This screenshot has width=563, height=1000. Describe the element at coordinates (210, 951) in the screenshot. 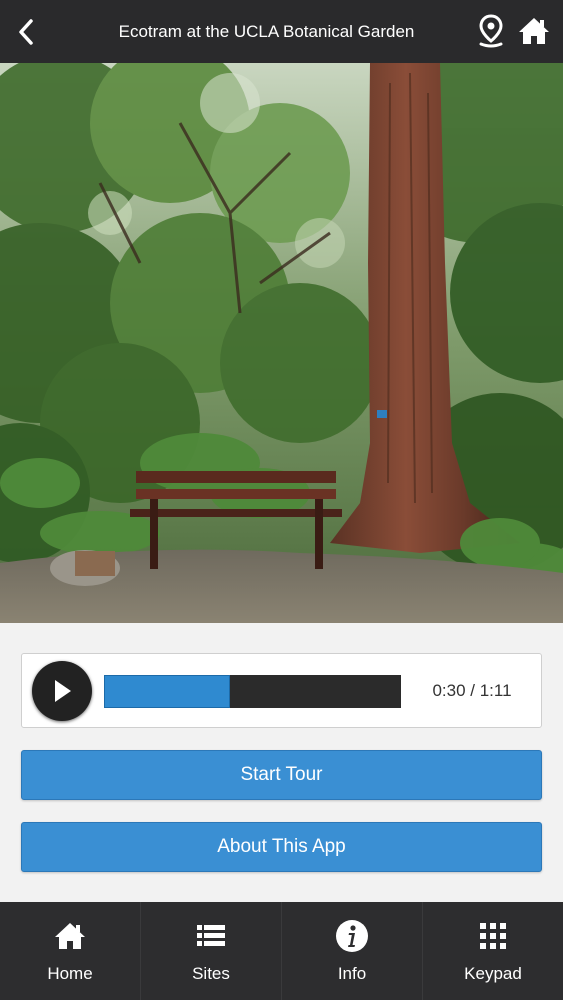

I see `tab-sites: Sites` at that location.